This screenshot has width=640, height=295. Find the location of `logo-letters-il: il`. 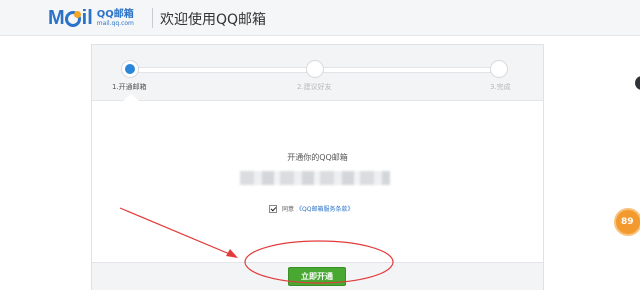

logo-letters-il: il is located at coordinates (87, 17).